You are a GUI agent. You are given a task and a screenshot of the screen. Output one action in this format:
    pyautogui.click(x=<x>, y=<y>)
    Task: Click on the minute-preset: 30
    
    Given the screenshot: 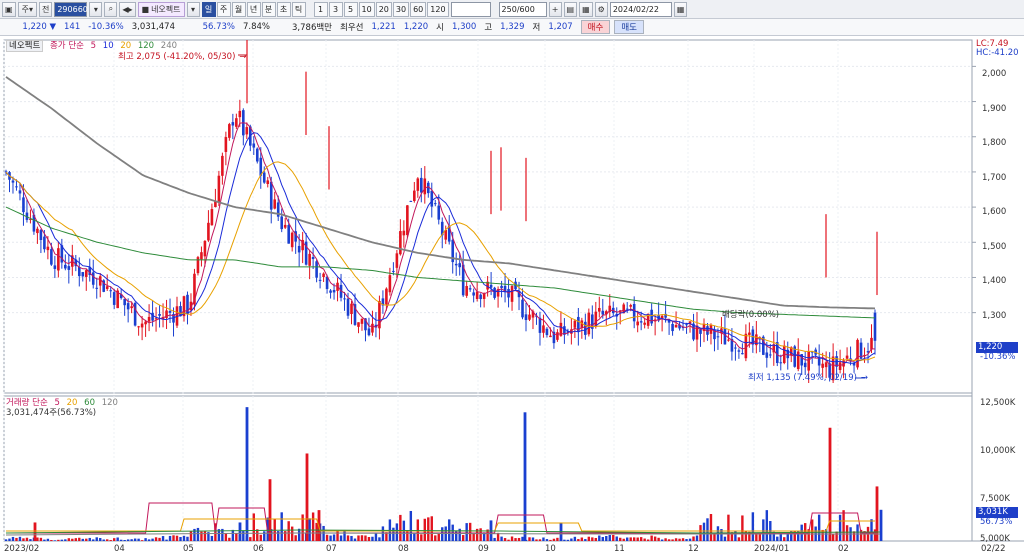 What is the action you would take?
    pyautogui.click(x=401, y=9)
    